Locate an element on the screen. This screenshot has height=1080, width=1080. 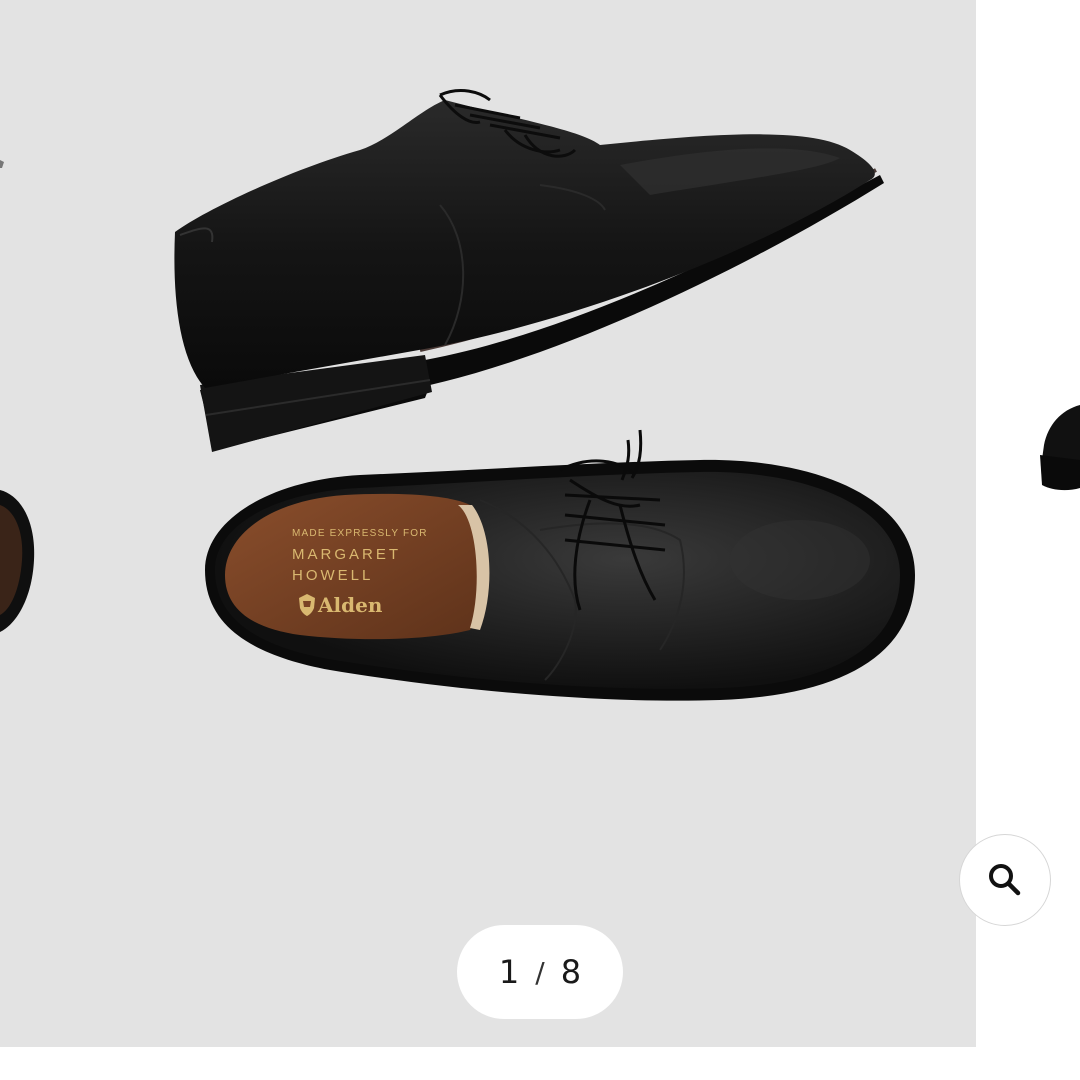
zoom-button is located at coordinates (1005, 880).